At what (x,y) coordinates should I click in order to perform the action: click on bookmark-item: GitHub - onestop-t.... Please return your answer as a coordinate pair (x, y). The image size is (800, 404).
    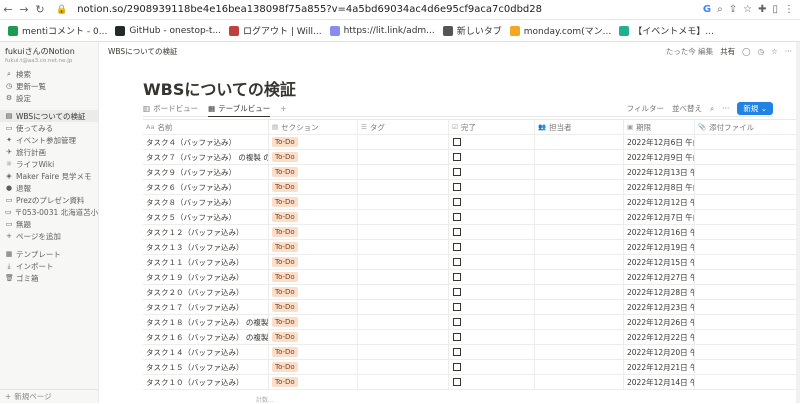
    Looking at the image, I should click on (168, 30).